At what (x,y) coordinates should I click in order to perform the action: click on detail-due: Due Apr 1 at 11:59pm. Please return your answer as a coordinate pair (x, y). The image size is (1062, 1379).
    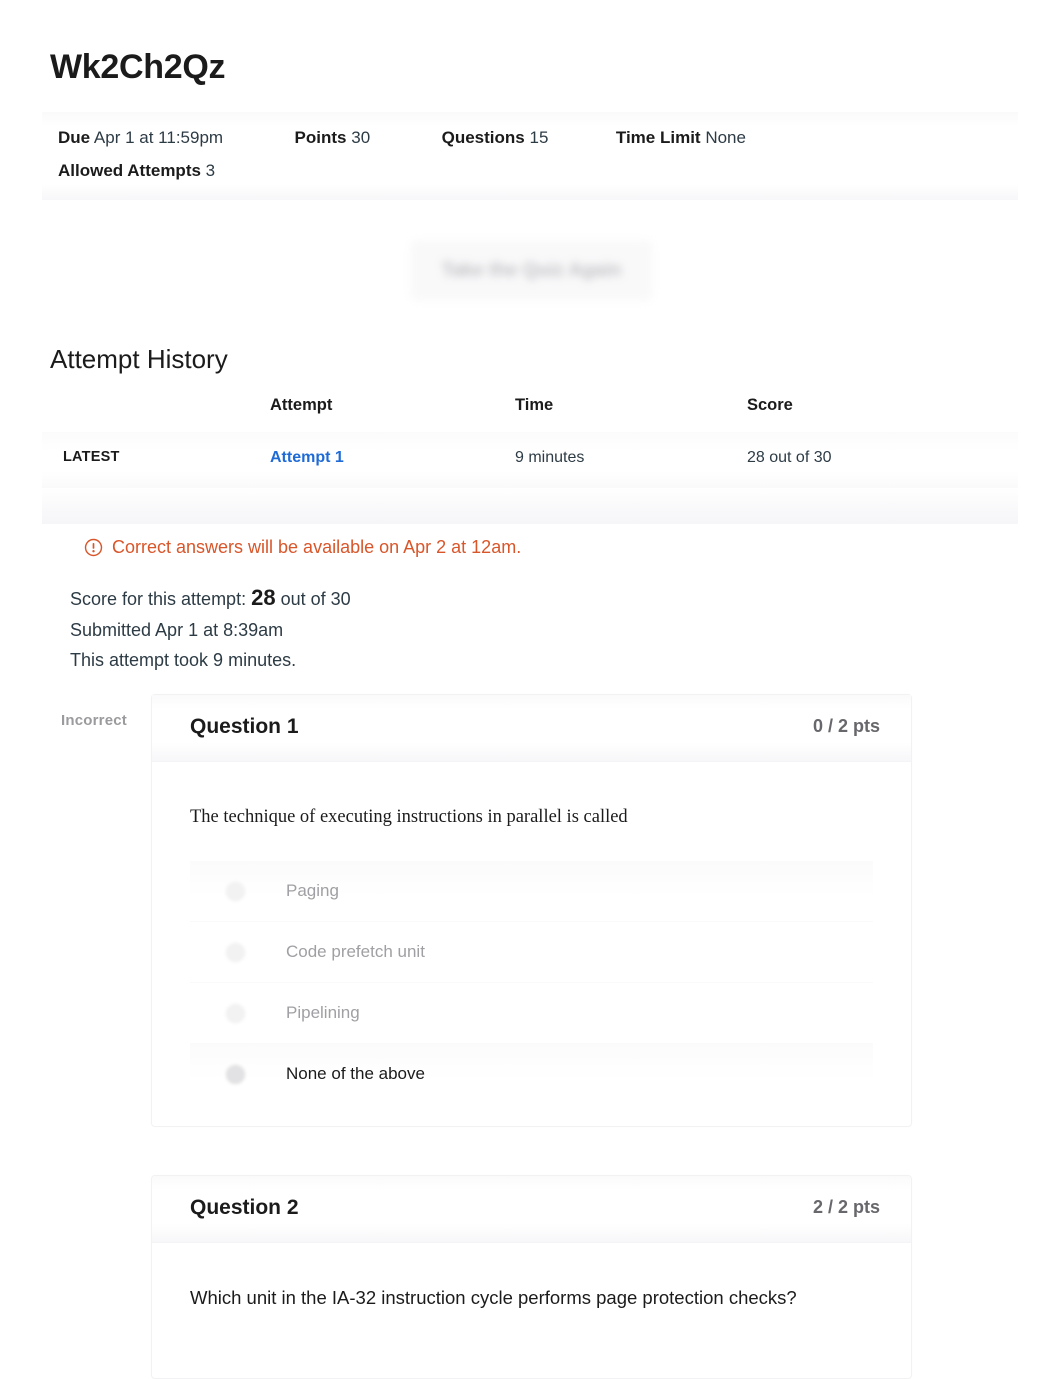
    Looking at the image, I should click on (140, 138).